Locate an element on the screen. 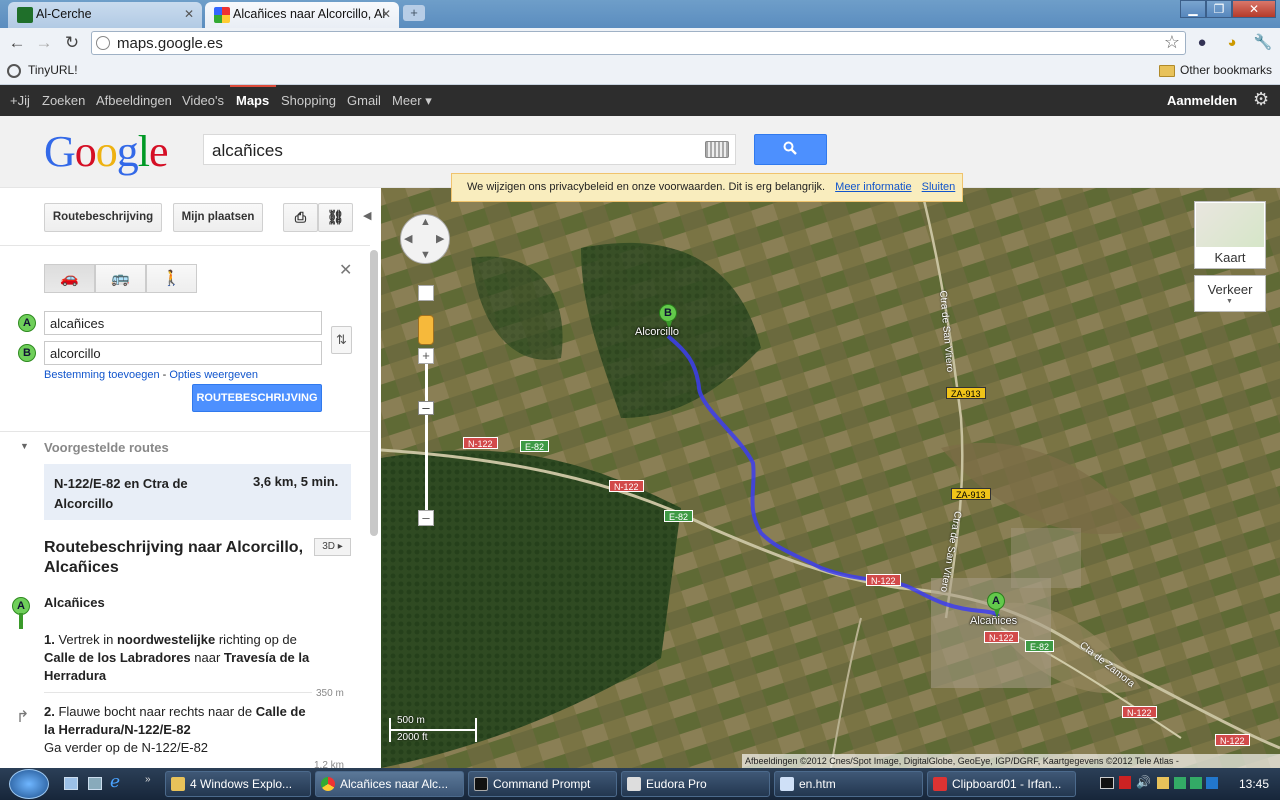  maps-favicon-icon is located at coordinates (222, 15).